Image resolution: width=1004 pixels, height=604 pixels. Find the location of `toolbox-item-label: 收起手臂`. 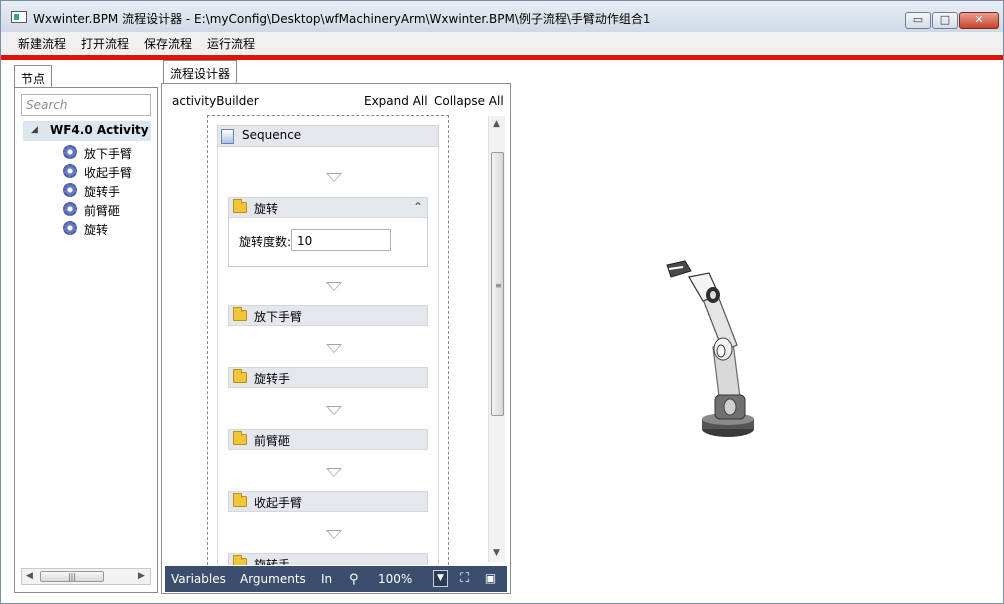

toolbox-item-label: 收起手臂 is located at coordinates (108, 173).